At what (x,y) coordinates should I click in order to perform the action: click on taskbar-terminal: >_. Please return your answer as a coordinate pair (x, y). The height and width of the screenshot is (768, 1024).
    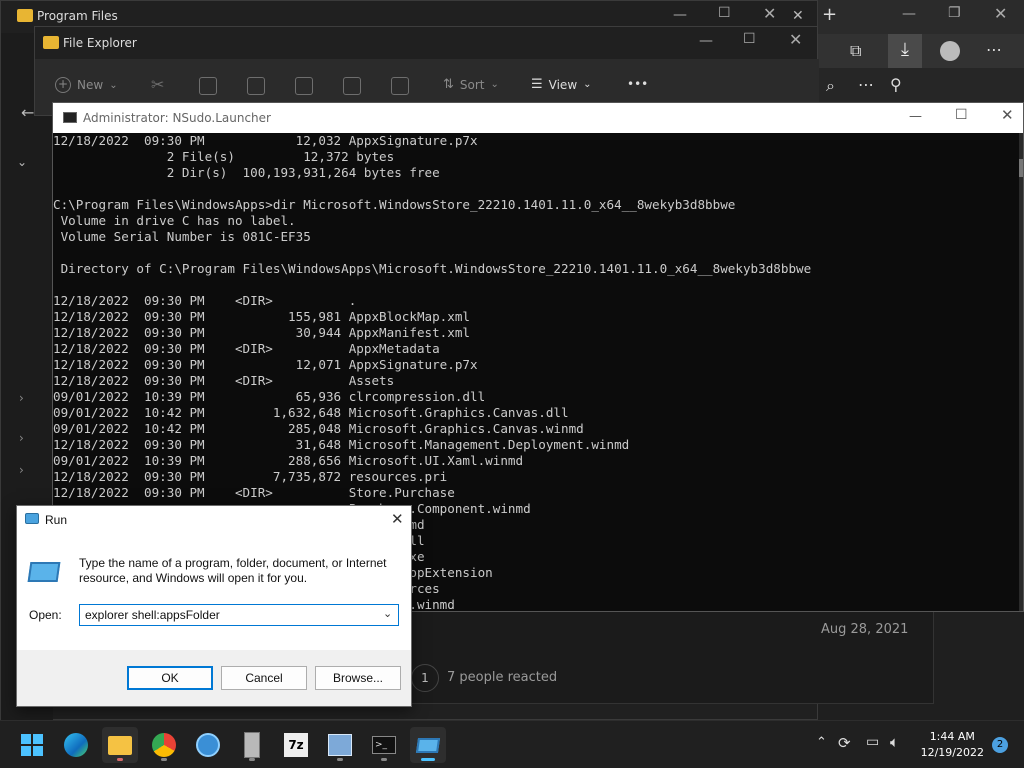
    Looking at the image, I should click on (384, 745).